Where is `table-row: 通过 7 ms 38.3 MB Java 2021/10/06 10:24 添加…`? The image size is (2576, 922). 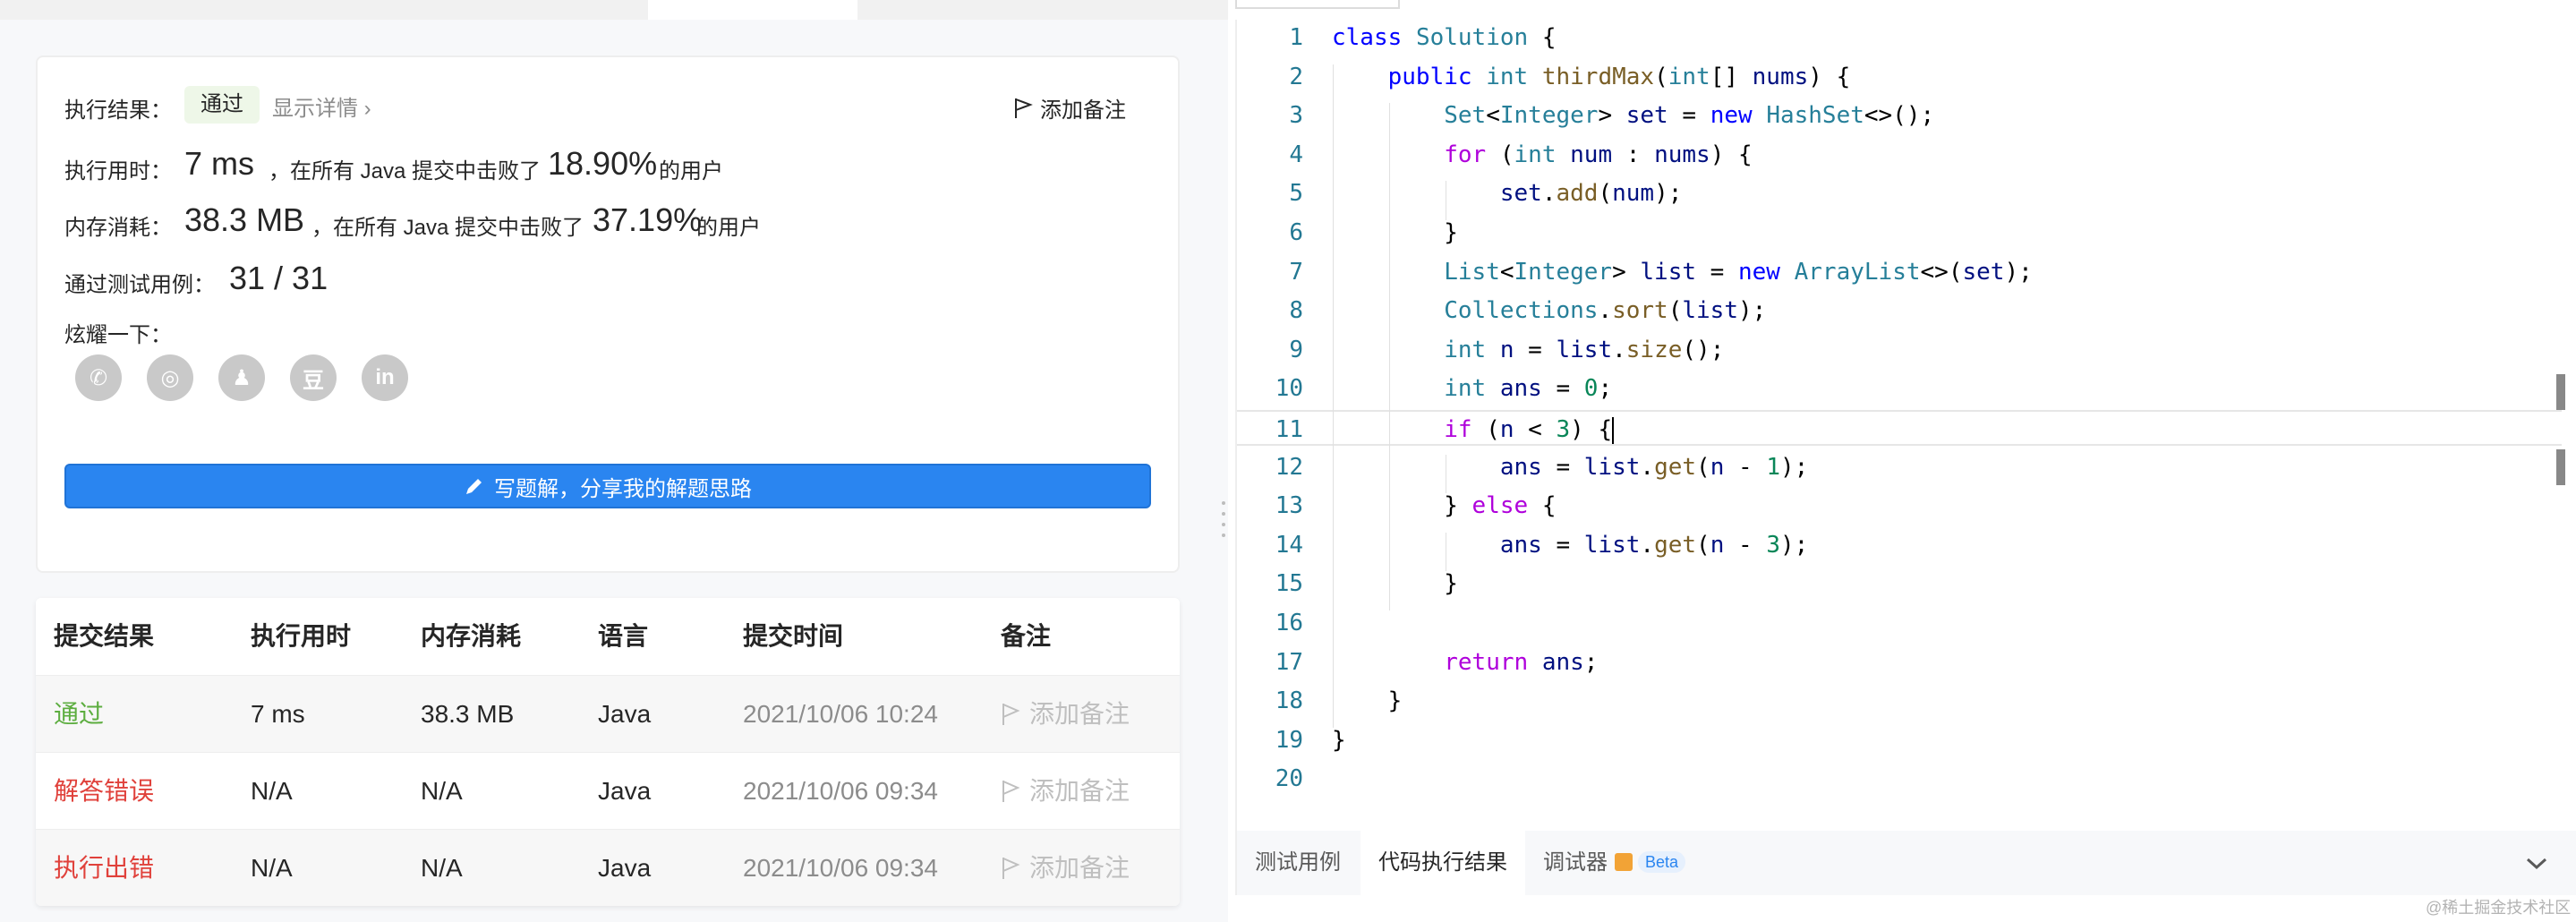 table-row: 通过 7 ms 38.3 MB Java 2021/10/06 10:24 添加… is located at coordinates (608, 713).